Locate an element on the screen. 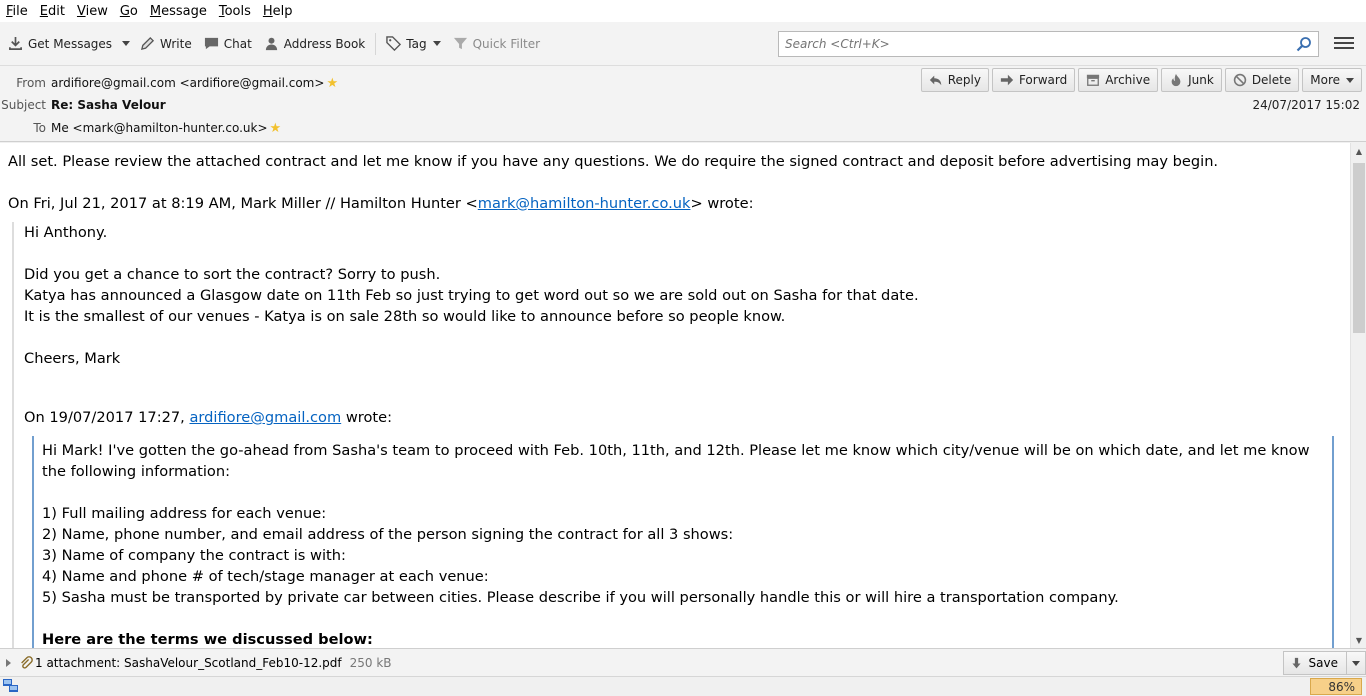 Image resolution: width=1366 pixels, height=696 pixels. more-label: More is located at coordinates (1325, 80).